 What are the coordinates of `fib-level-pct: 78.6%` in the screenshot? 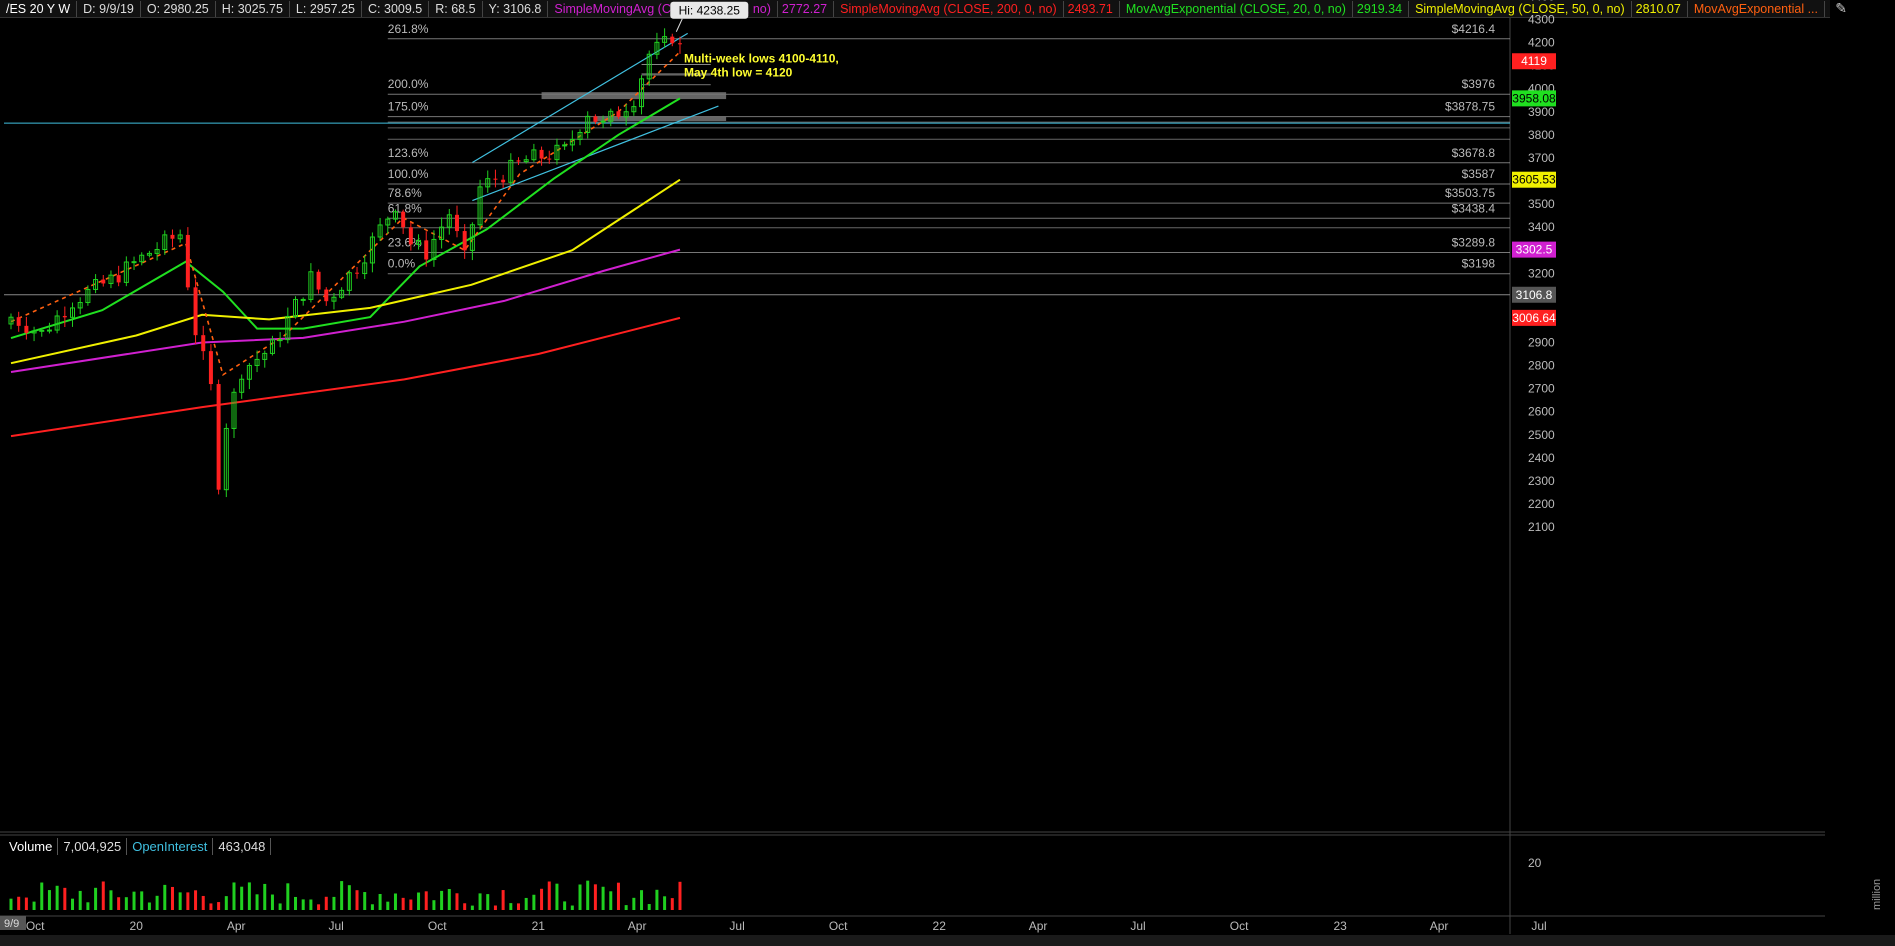 It's located at (405, 193).